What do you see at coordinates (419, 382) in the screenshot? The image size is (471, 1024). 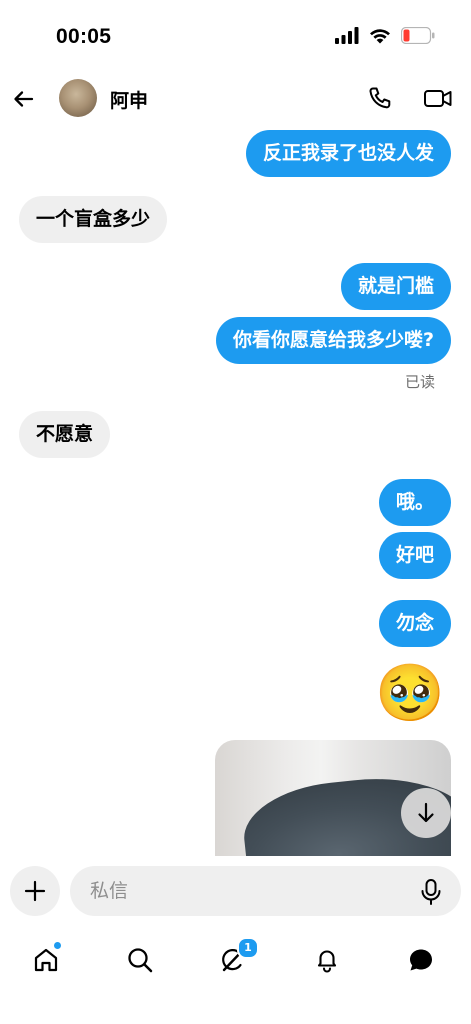 I see `read-receipt: 已读` at bounding box center [419, 382].